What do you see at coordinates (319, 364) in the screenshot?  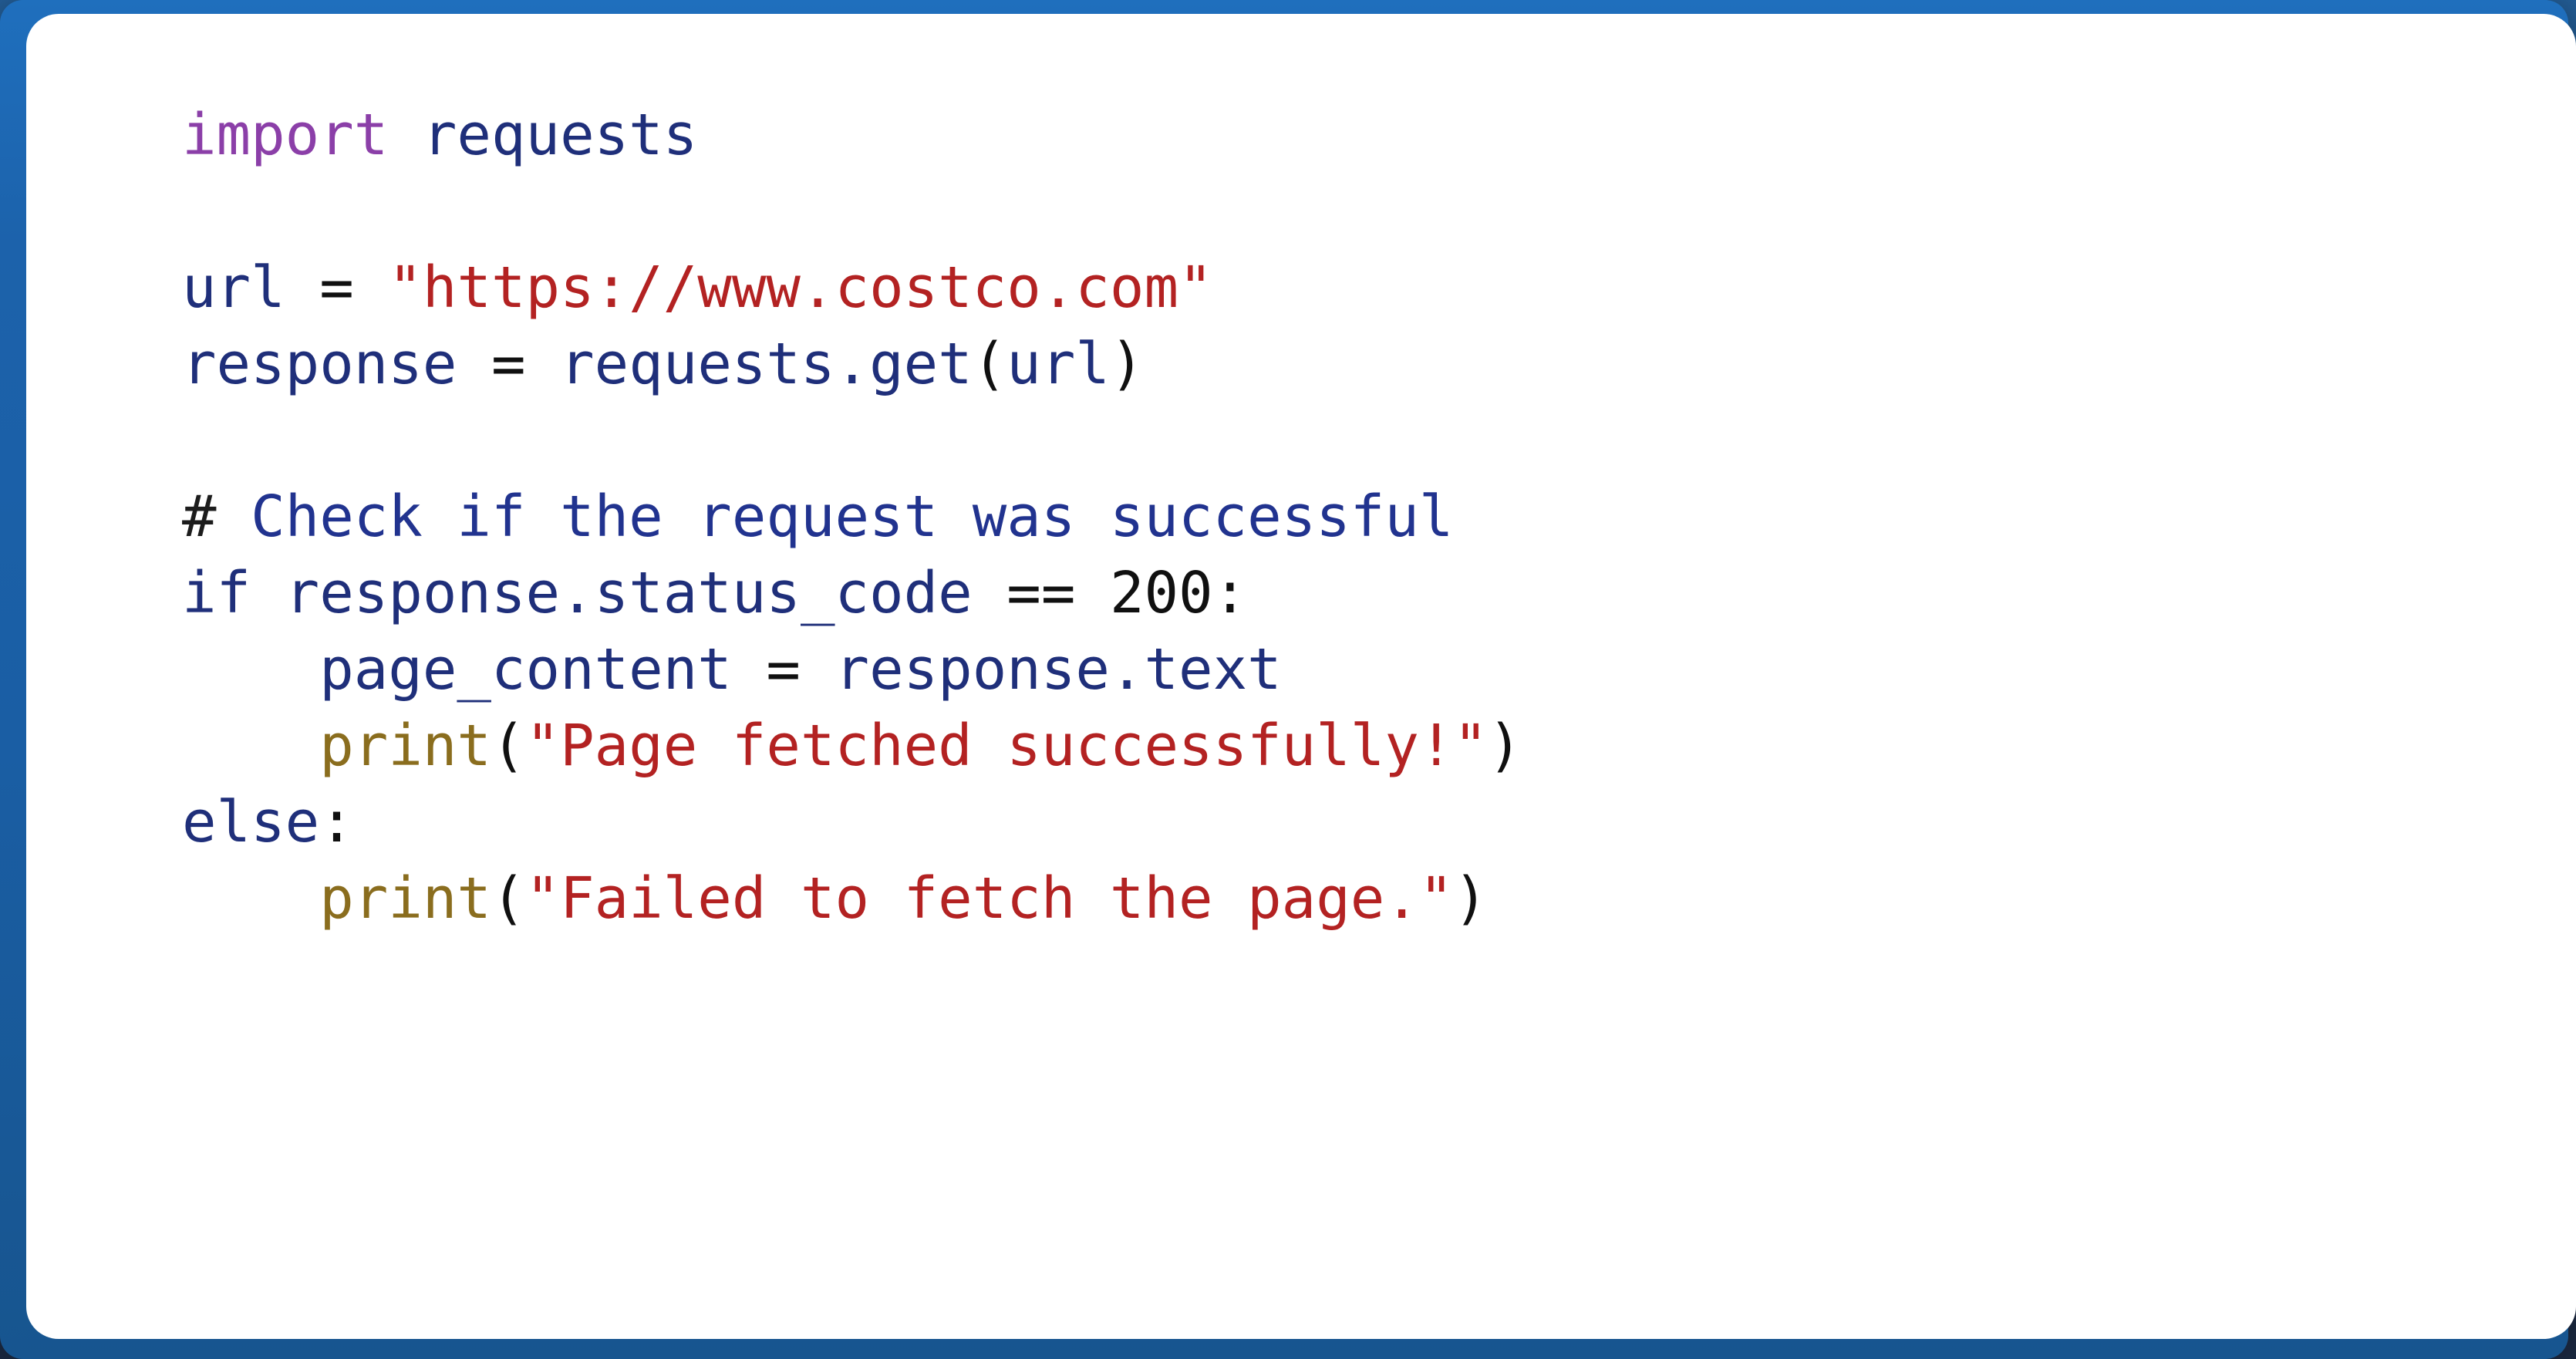 I see `code-token-name: response` at bounding box center [319, 364].